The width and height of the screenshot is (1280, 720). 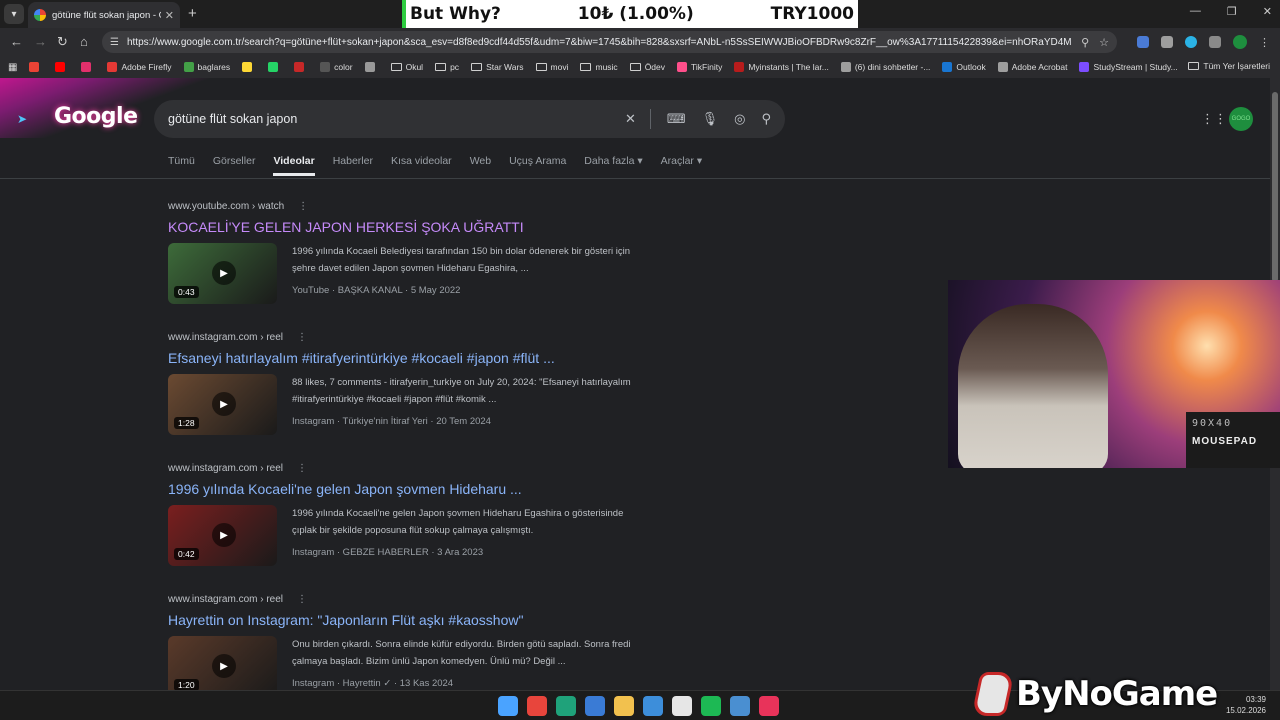 What do you see at coordinates (739, 119) in the screenshot?
I see `lens-camera-icon: ◎` at bounding box center [739, 119].